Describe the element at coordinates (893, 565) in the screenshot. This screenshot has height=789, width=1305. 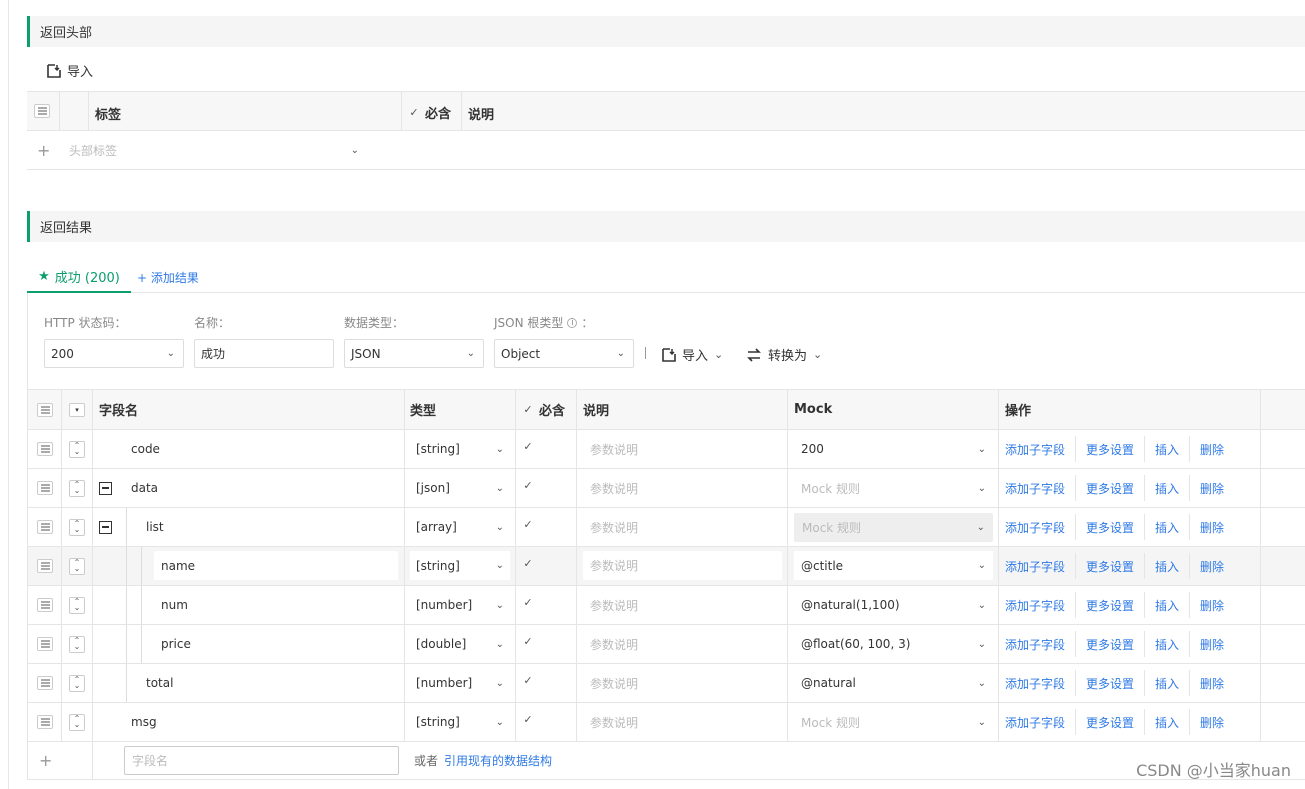
I see `mock-select: @ctitle ⌄` at that location.